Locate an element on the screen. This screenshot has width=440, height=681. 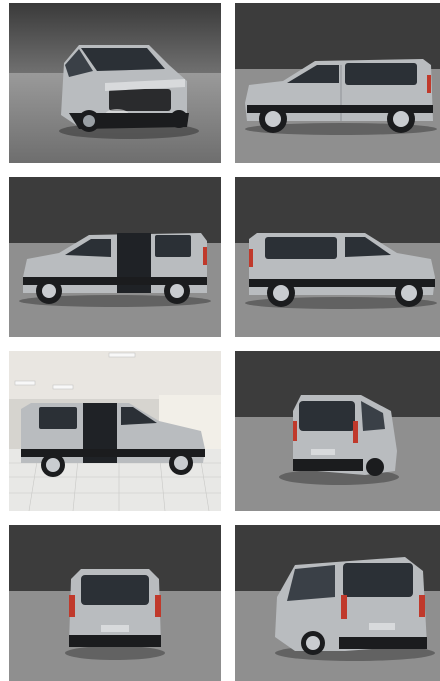
gallery-thumbnail-rear-right is located at coordinates (337, 431).